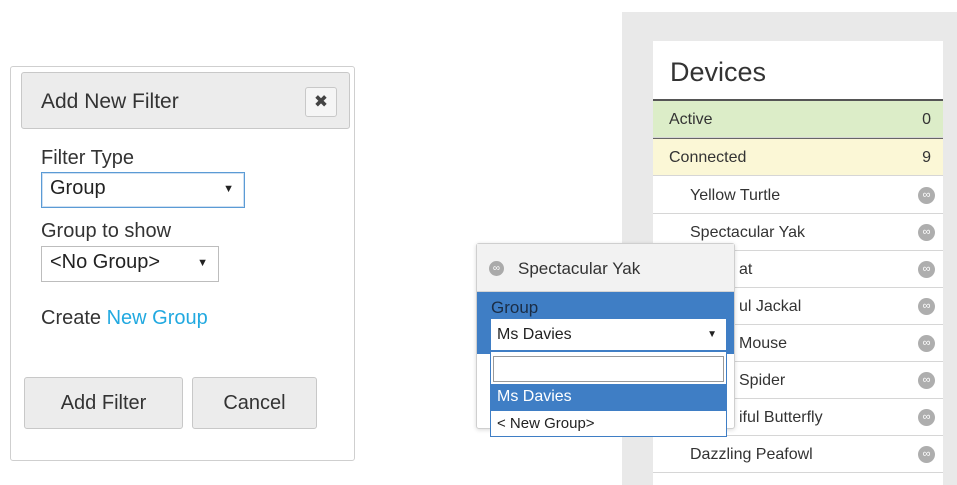 This screenshot has width=957, height=485. I want to click on new-group-link: New Group, so click(157, 318).